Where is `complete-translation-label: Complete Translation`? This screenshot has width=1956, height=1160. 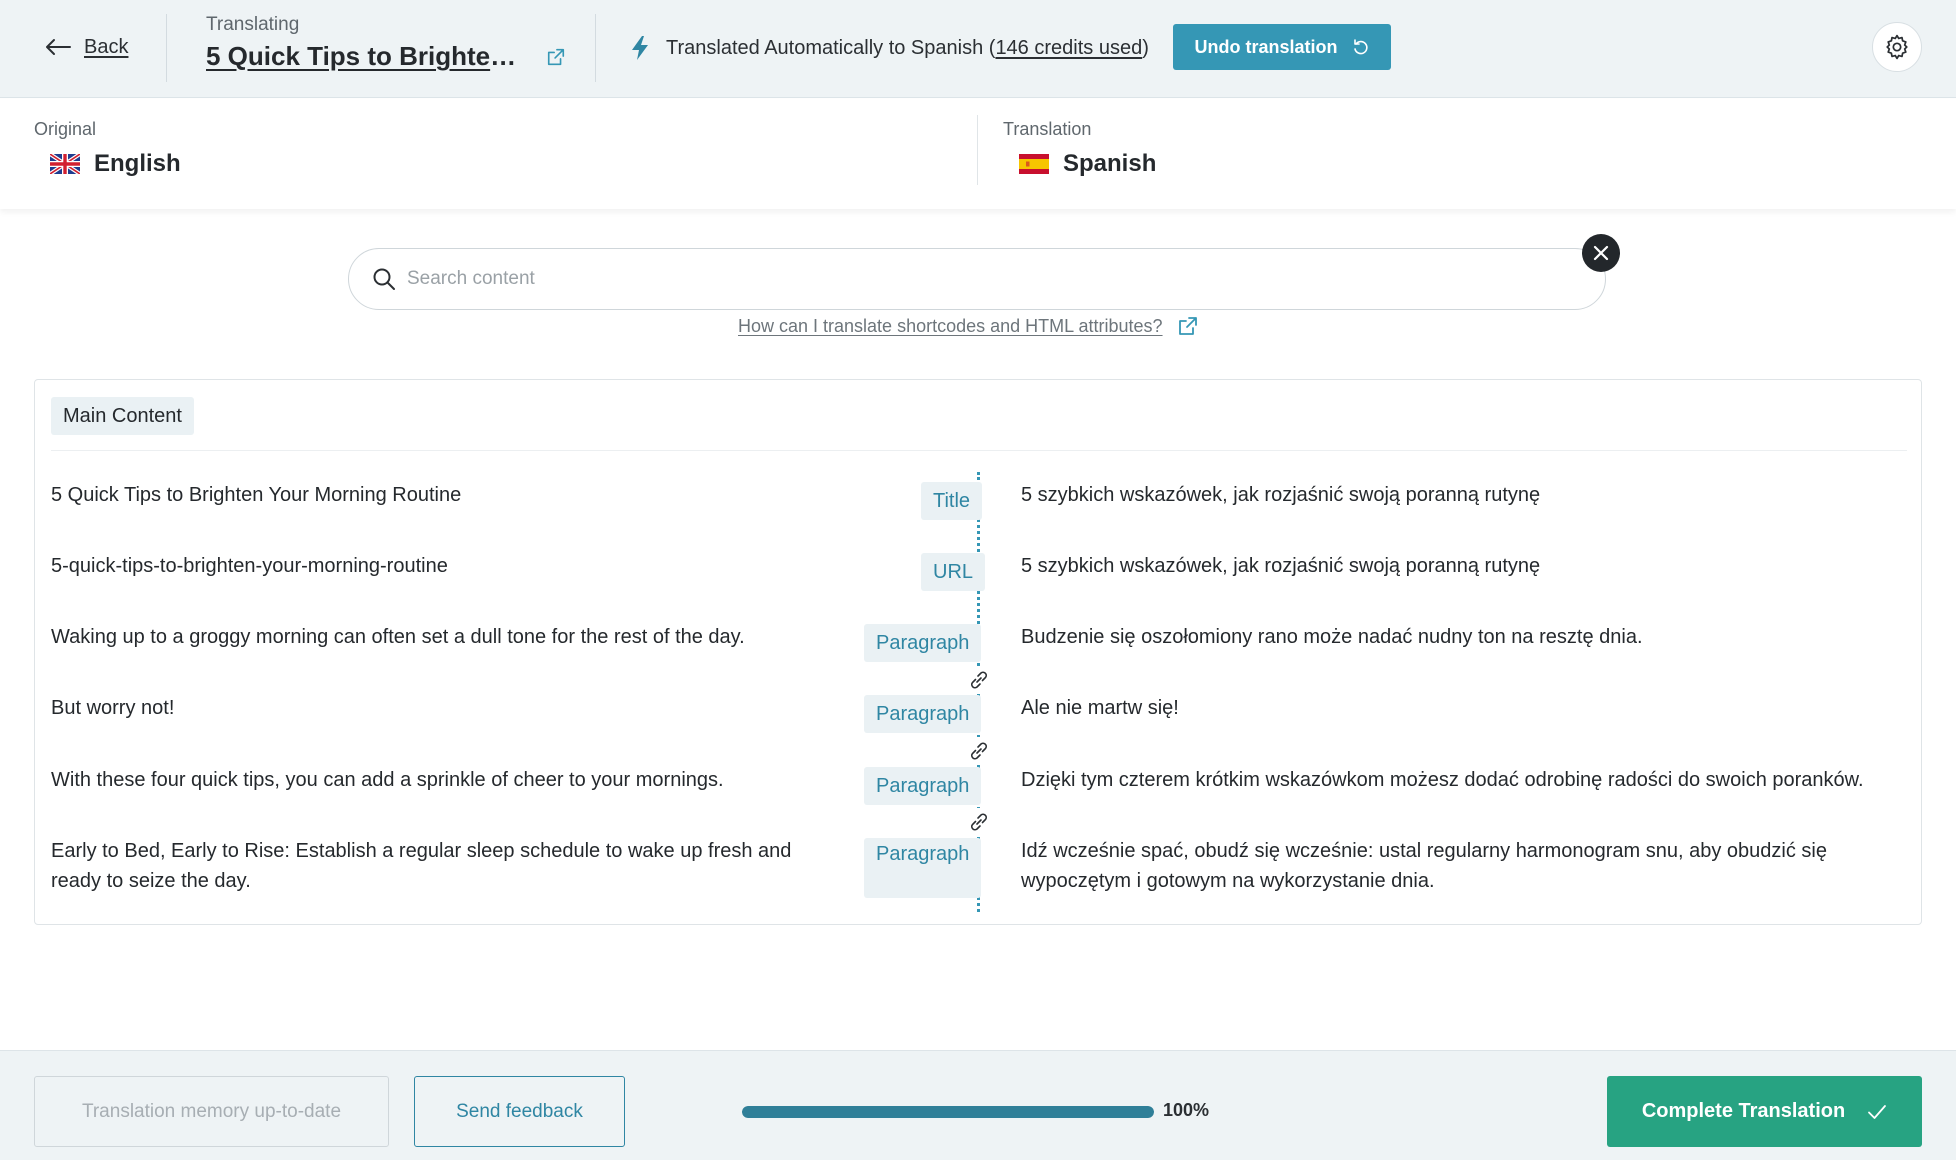 complete-translation-label: Complete Translation is located at coordinates (1743, 1111).